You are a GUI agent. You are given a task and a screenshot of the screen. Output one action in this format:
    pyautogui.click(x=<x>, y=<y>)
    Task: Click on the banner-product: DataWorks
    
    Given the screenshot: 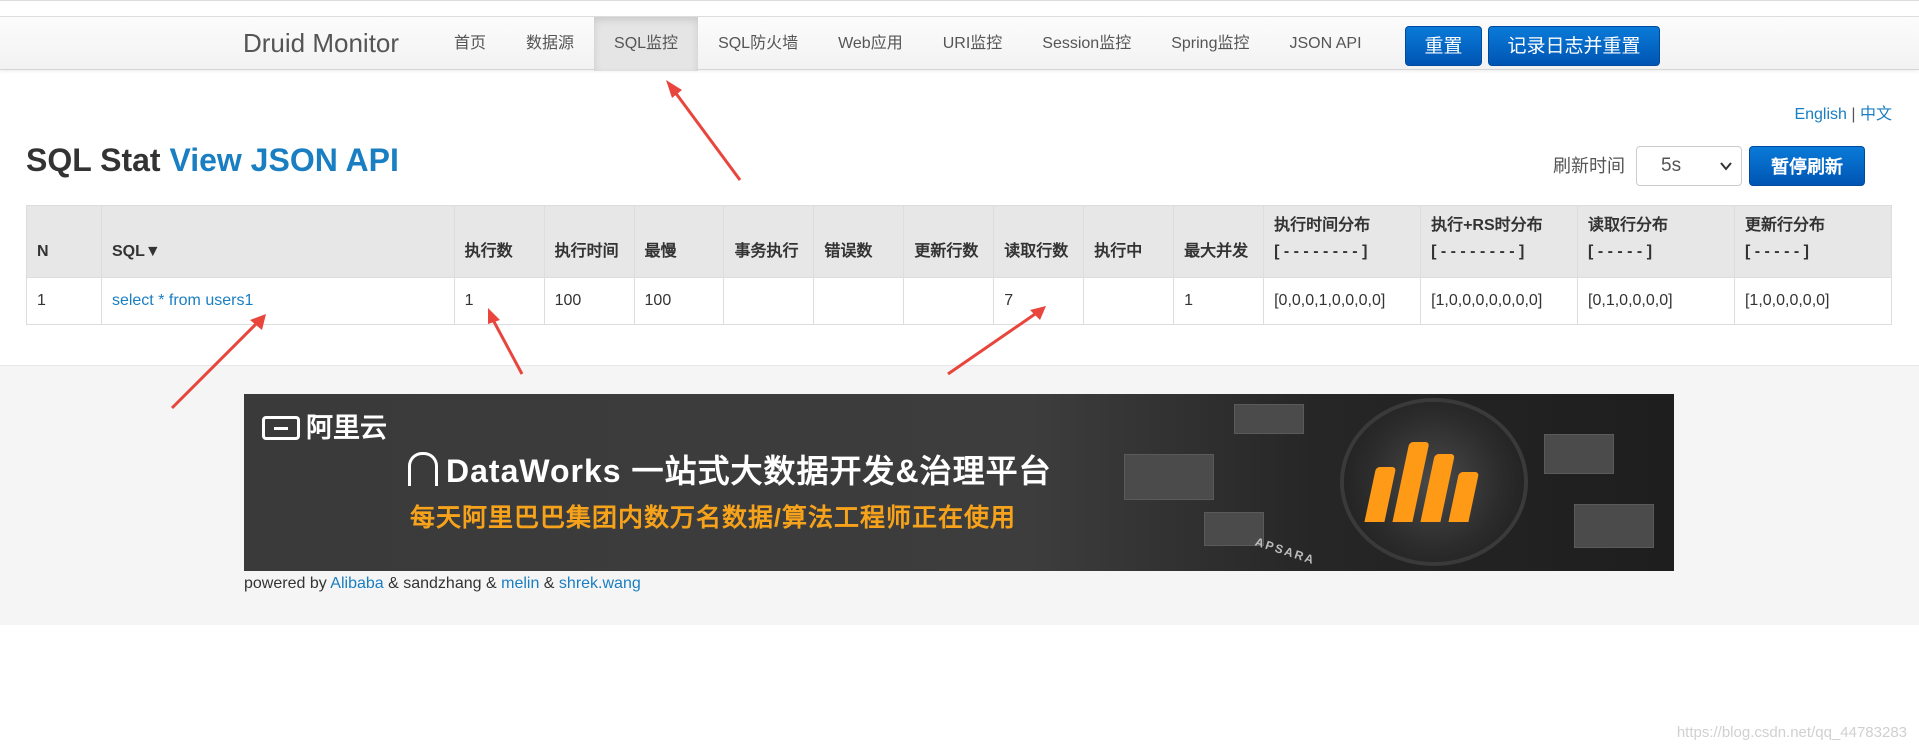 What is the action you would take?
    pyautogui.click(x=534, y=471)
    